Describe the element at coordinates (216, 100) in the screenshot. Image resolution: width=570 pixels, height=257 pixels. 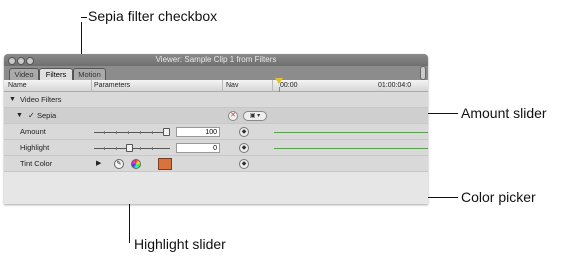
I see `video-filters-row: ▼ Video Filters` at that location.